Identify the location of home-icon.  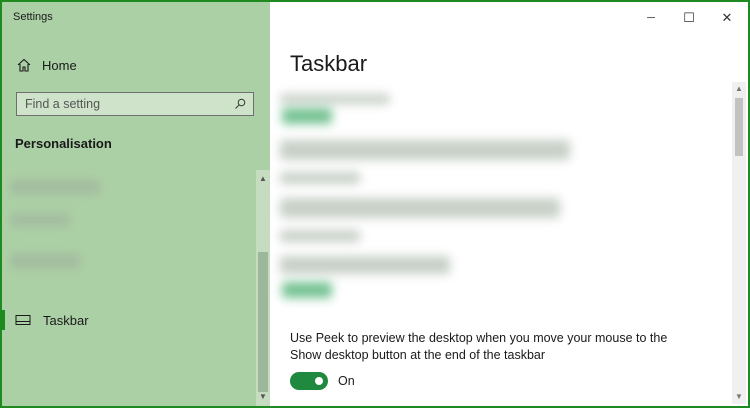
(24, 65).